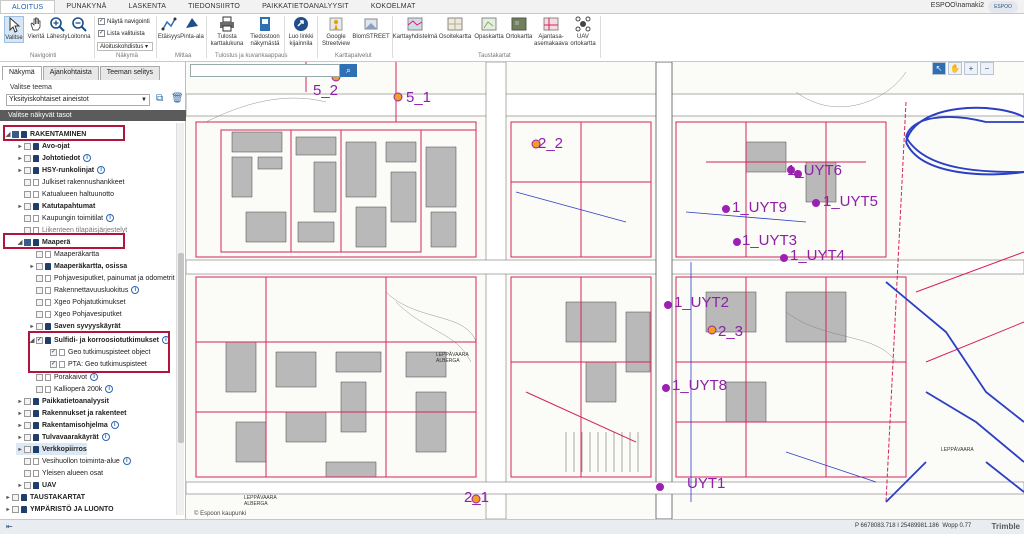 Image resolution: width=1024 pixels, height=534 pixels. Describe the element at coordinates (70, 73) in the screenshot. I see `tab-current: Ajankohtaista` at that location.